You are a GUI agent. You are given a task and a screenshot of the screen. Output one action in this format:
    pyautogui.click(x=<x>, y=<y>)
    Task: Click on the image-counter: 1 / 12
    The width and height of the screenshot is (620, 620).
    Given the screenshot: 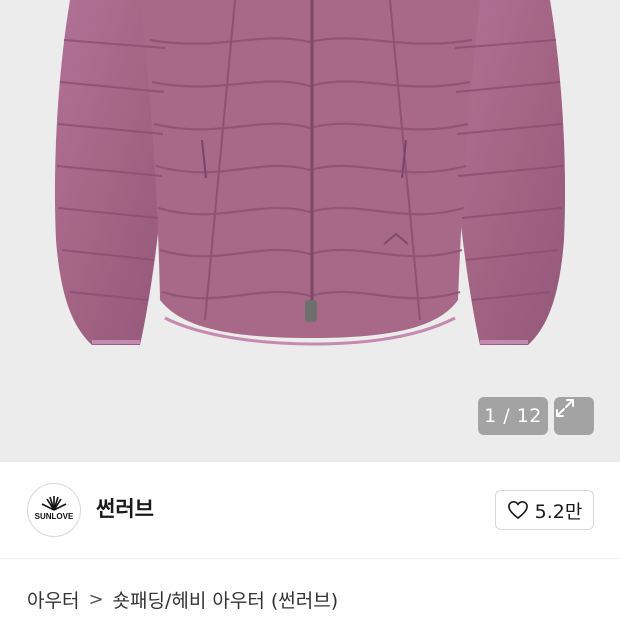 What is the action you would take?
    pyautogui.click(x=513, y=416)
    